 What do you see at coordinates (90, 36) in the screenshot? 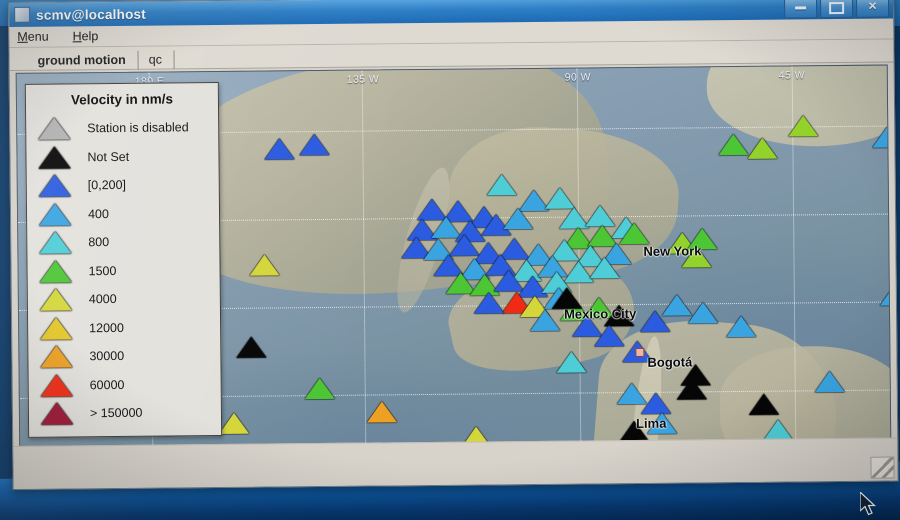
I see `menu-help-label: elp` at bounding box center [90, 36].